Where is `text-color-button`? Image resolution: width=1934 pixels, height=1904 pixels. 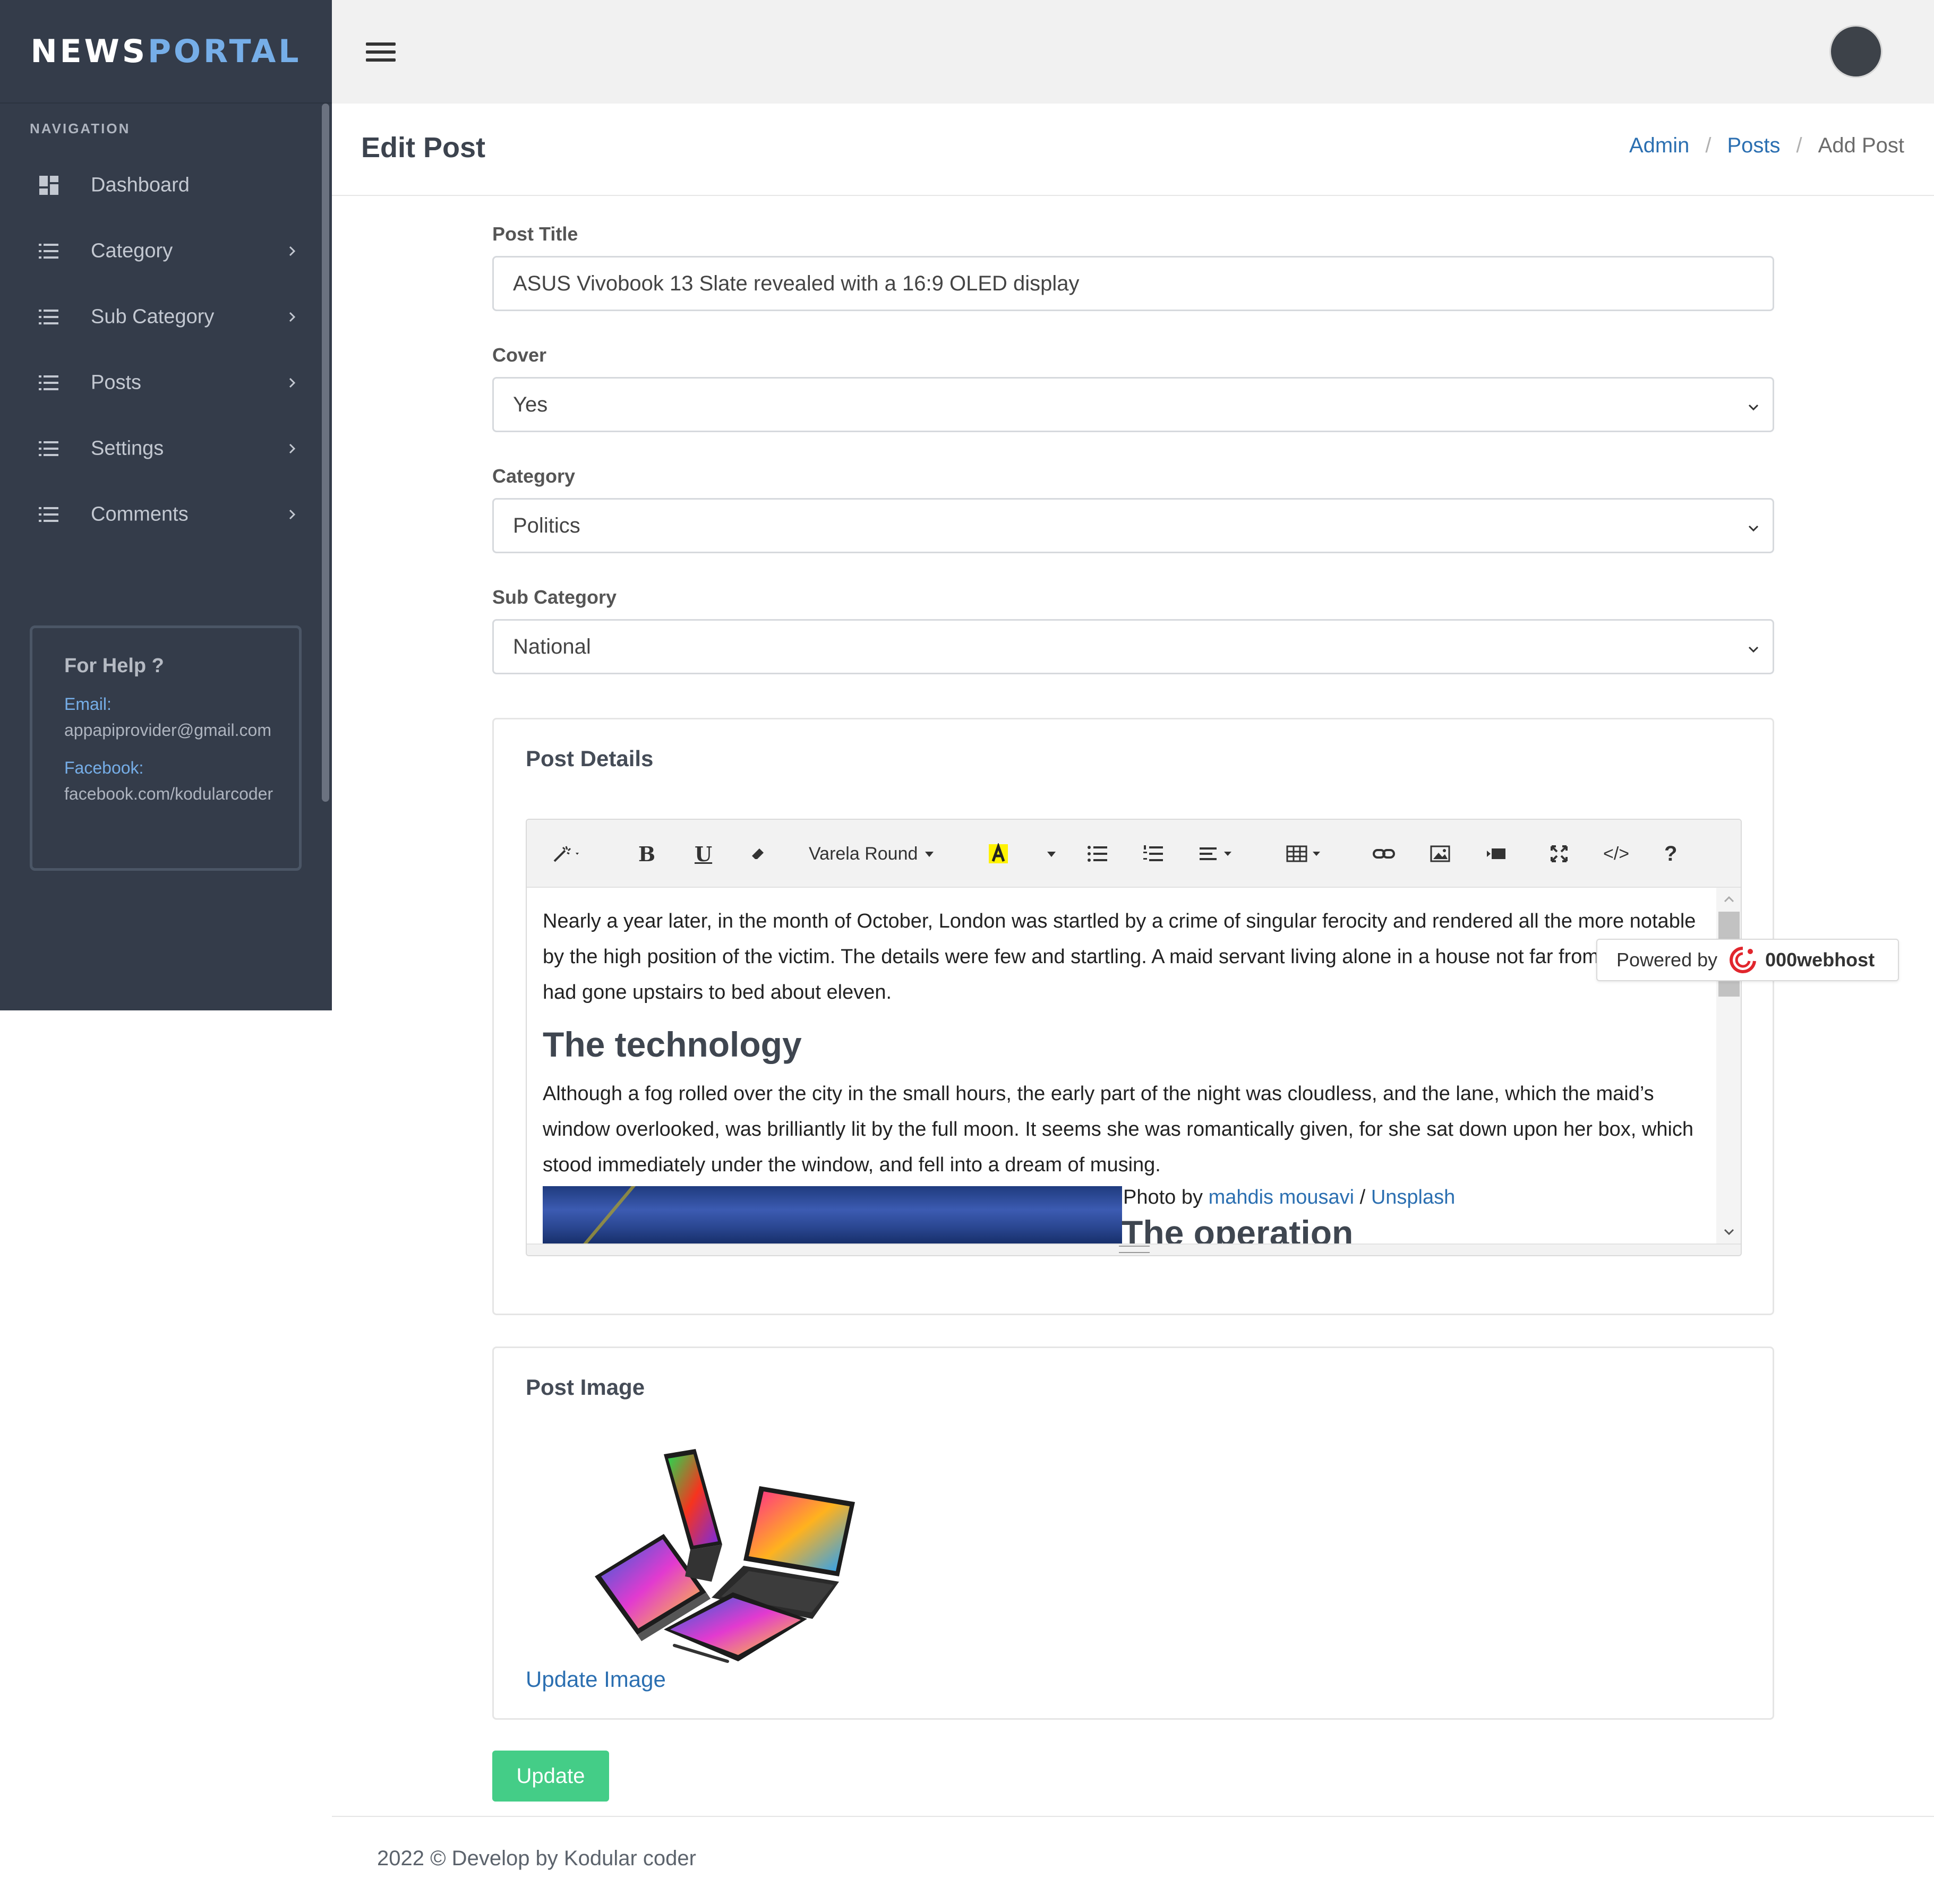 text-color-button is located at coordinates (999, 853).